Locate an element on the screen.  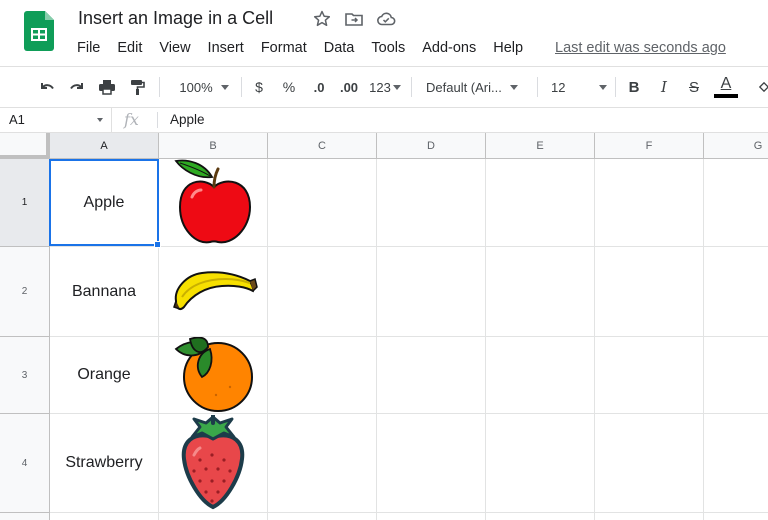
more-formats-select: 123 is located at coordinates (385, 87).